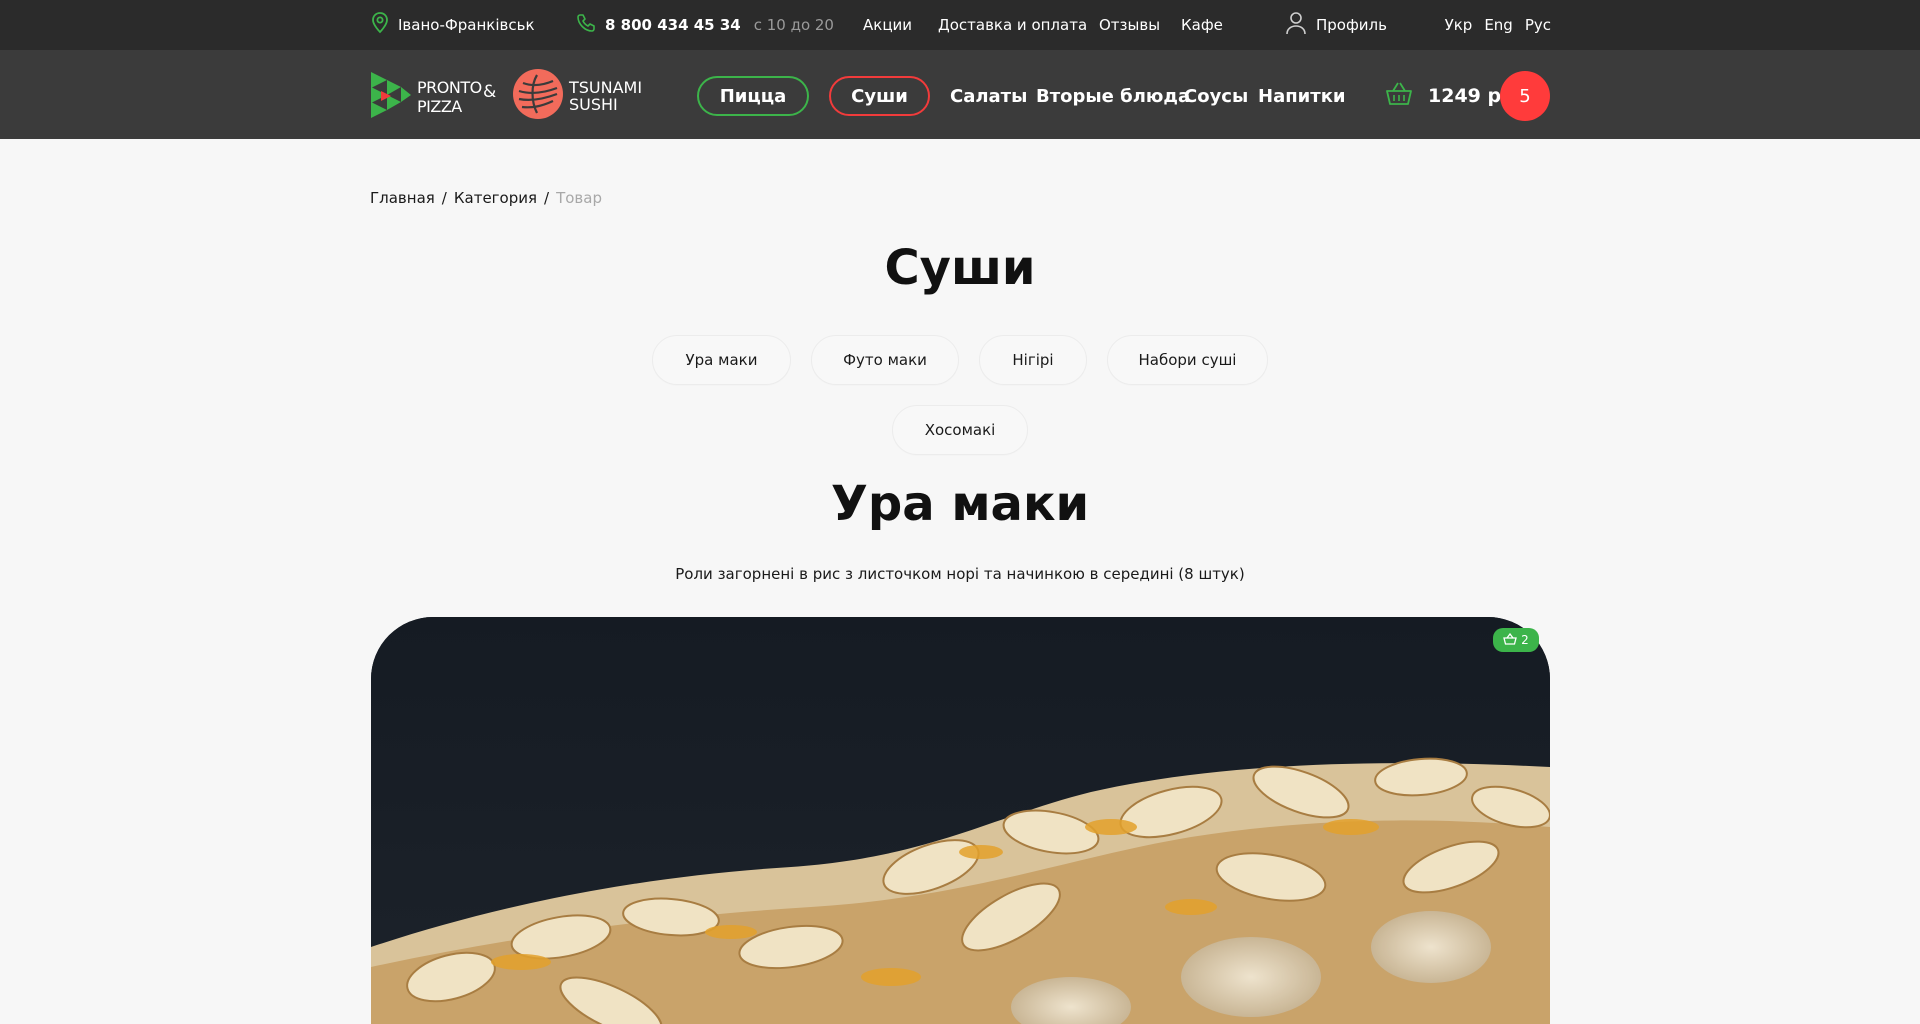 This screenshot has width=1920, height=1024. I want to click on profile-label: Профиль, so click(1351, 25).